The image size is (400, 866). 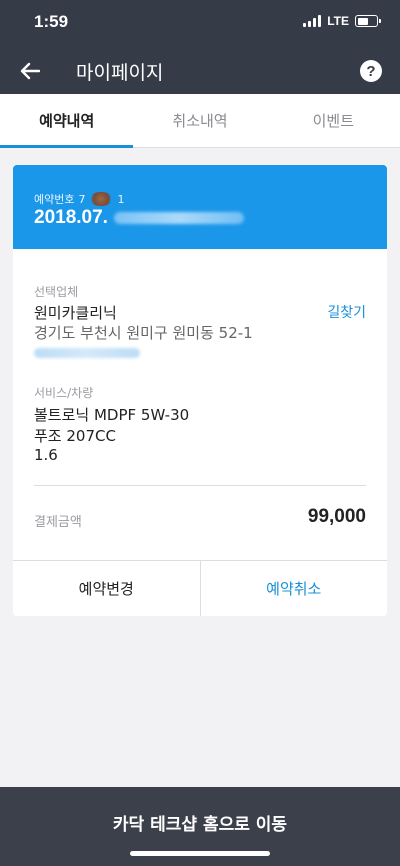 What do you see at coordinates (101, 199) in the screenshot?
I see `redacted-mark` at bounding box center [101, 199].